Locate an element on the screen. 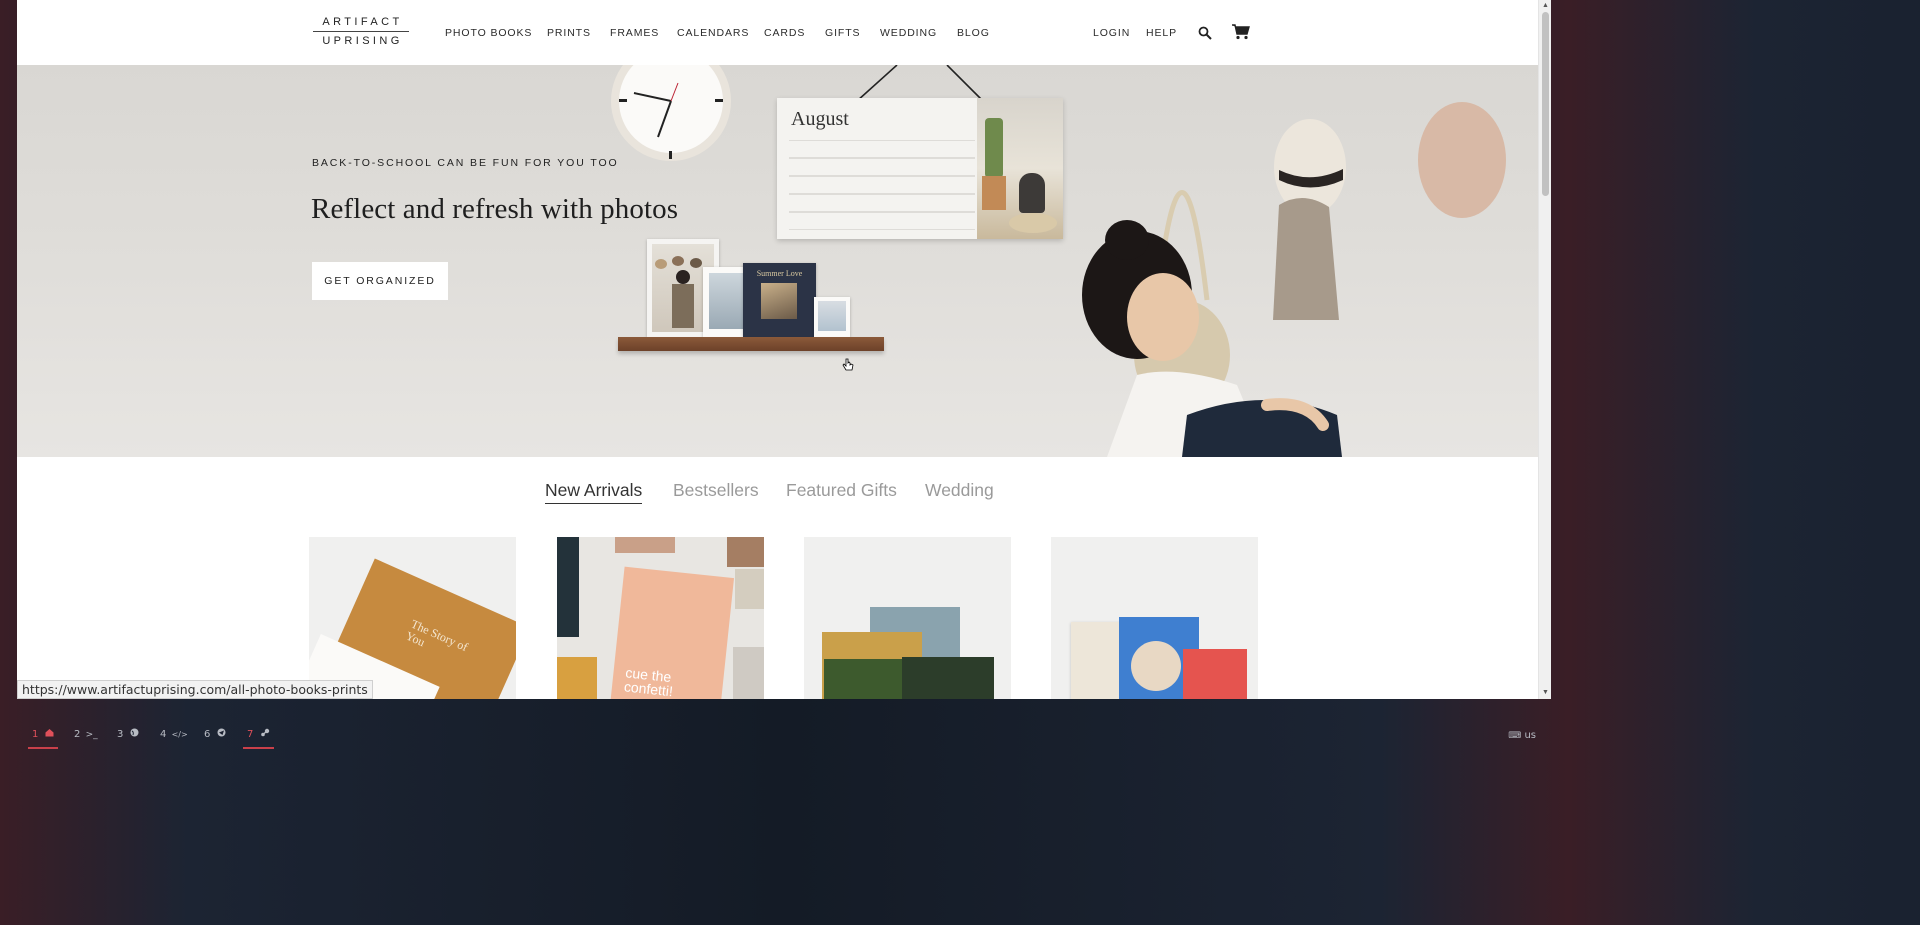 This screenshot has width=1920, height=925. nav-gifts: GIFTS is located at coordinates (842, 33).